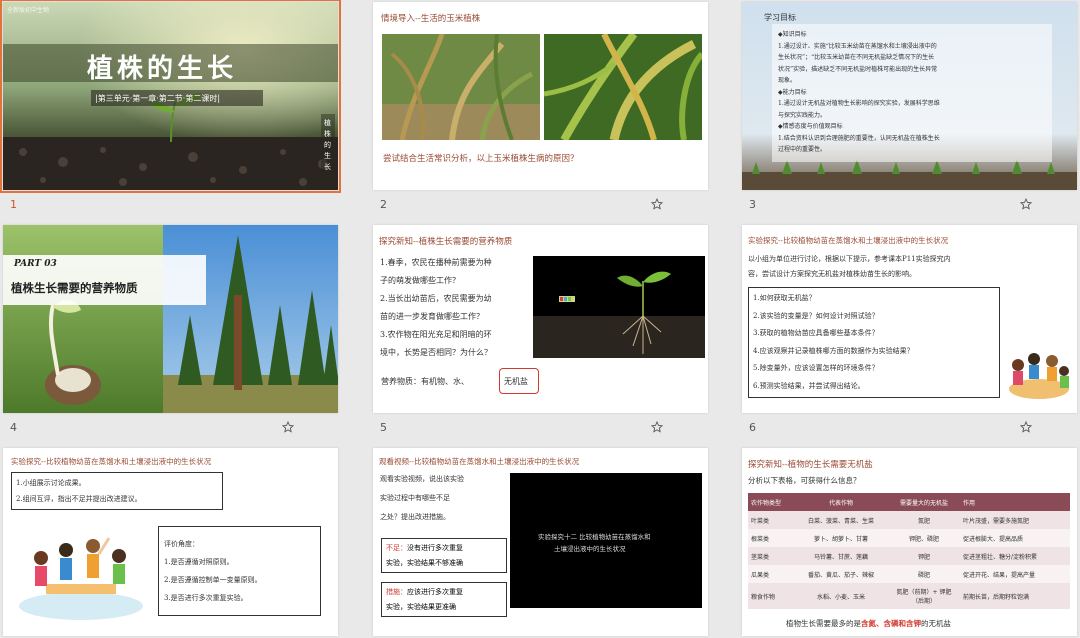  Describe the element at coordinates (435, 592) in the screenshot. I see `slide-8-fix-text: 应该进行多次重复` at that location.